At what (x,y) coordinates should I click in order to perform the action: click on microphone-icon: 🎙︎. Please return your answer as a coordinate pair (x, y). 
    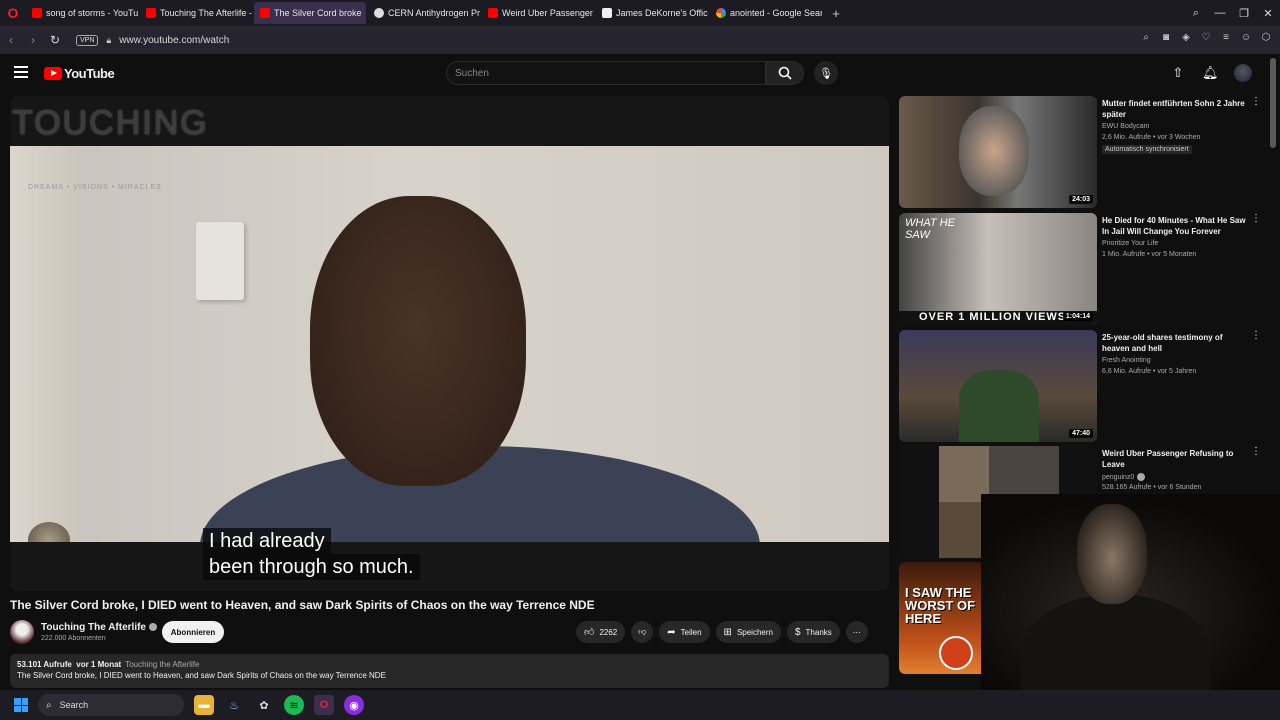
    Looking at the image, I should click on (826, 73).